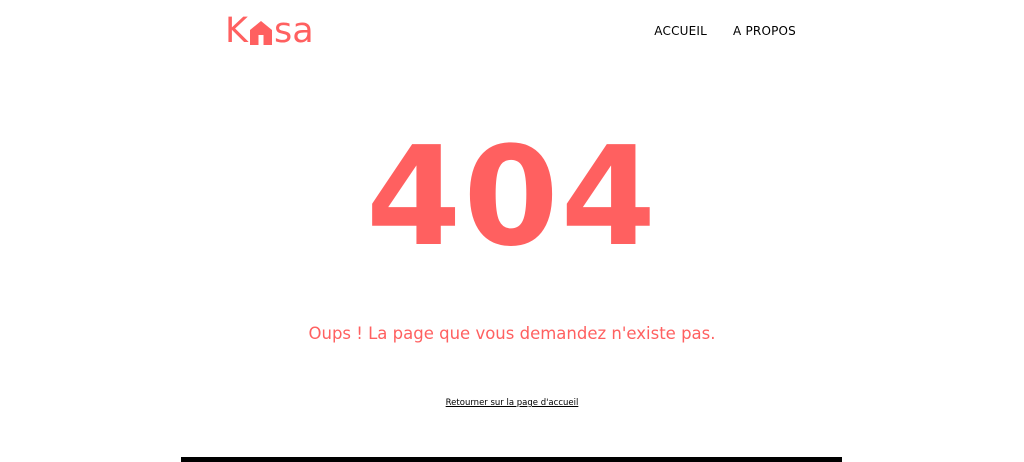 The width and height of the screenshot is (1024, 462). I want to click on site-header: K sa ACCUEIL A PROPOS, so click(512, 31).